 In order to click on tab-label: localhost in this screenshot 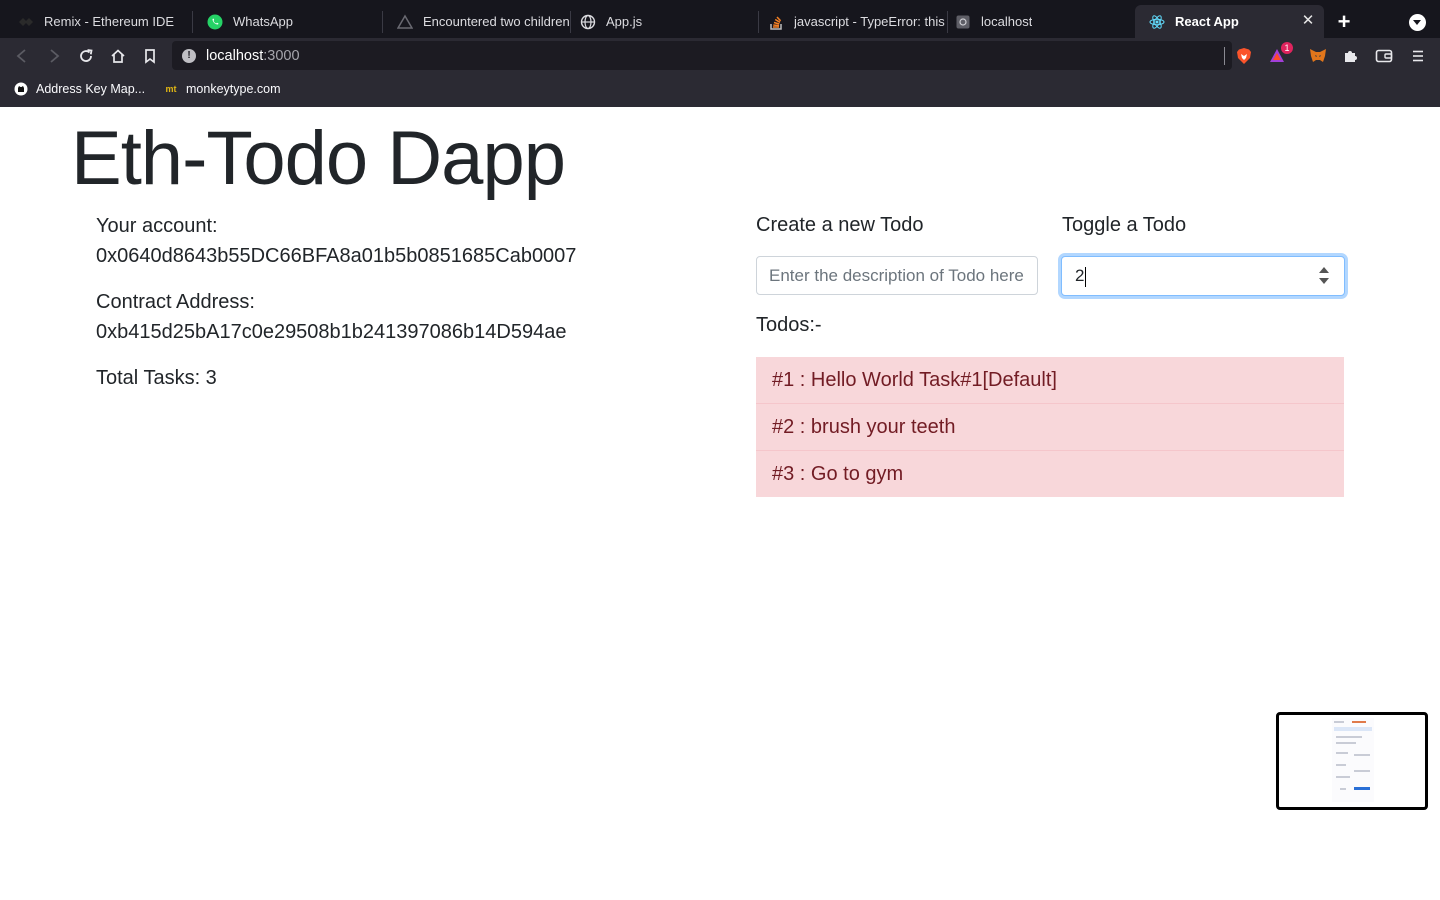, I will do `click(1007, 21)`.